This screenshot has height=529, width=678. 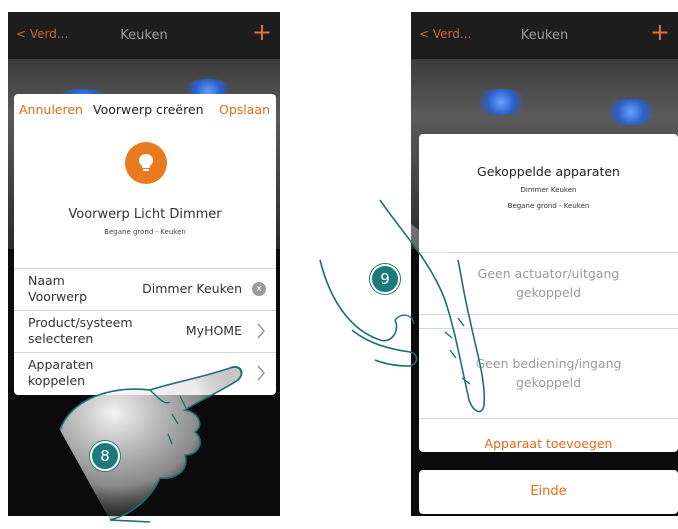 I want to click on step-badge: 9, so click(x=385, y=279).